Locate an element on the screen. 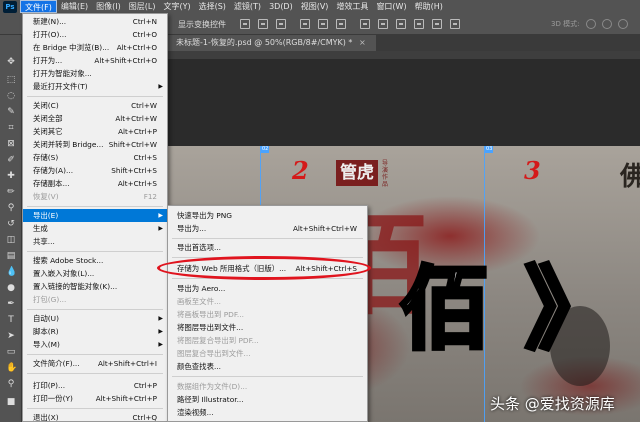 This screenshot has width=640, height=422. eraser-tool-icon: ◫ is located at coordinates (11, 240).